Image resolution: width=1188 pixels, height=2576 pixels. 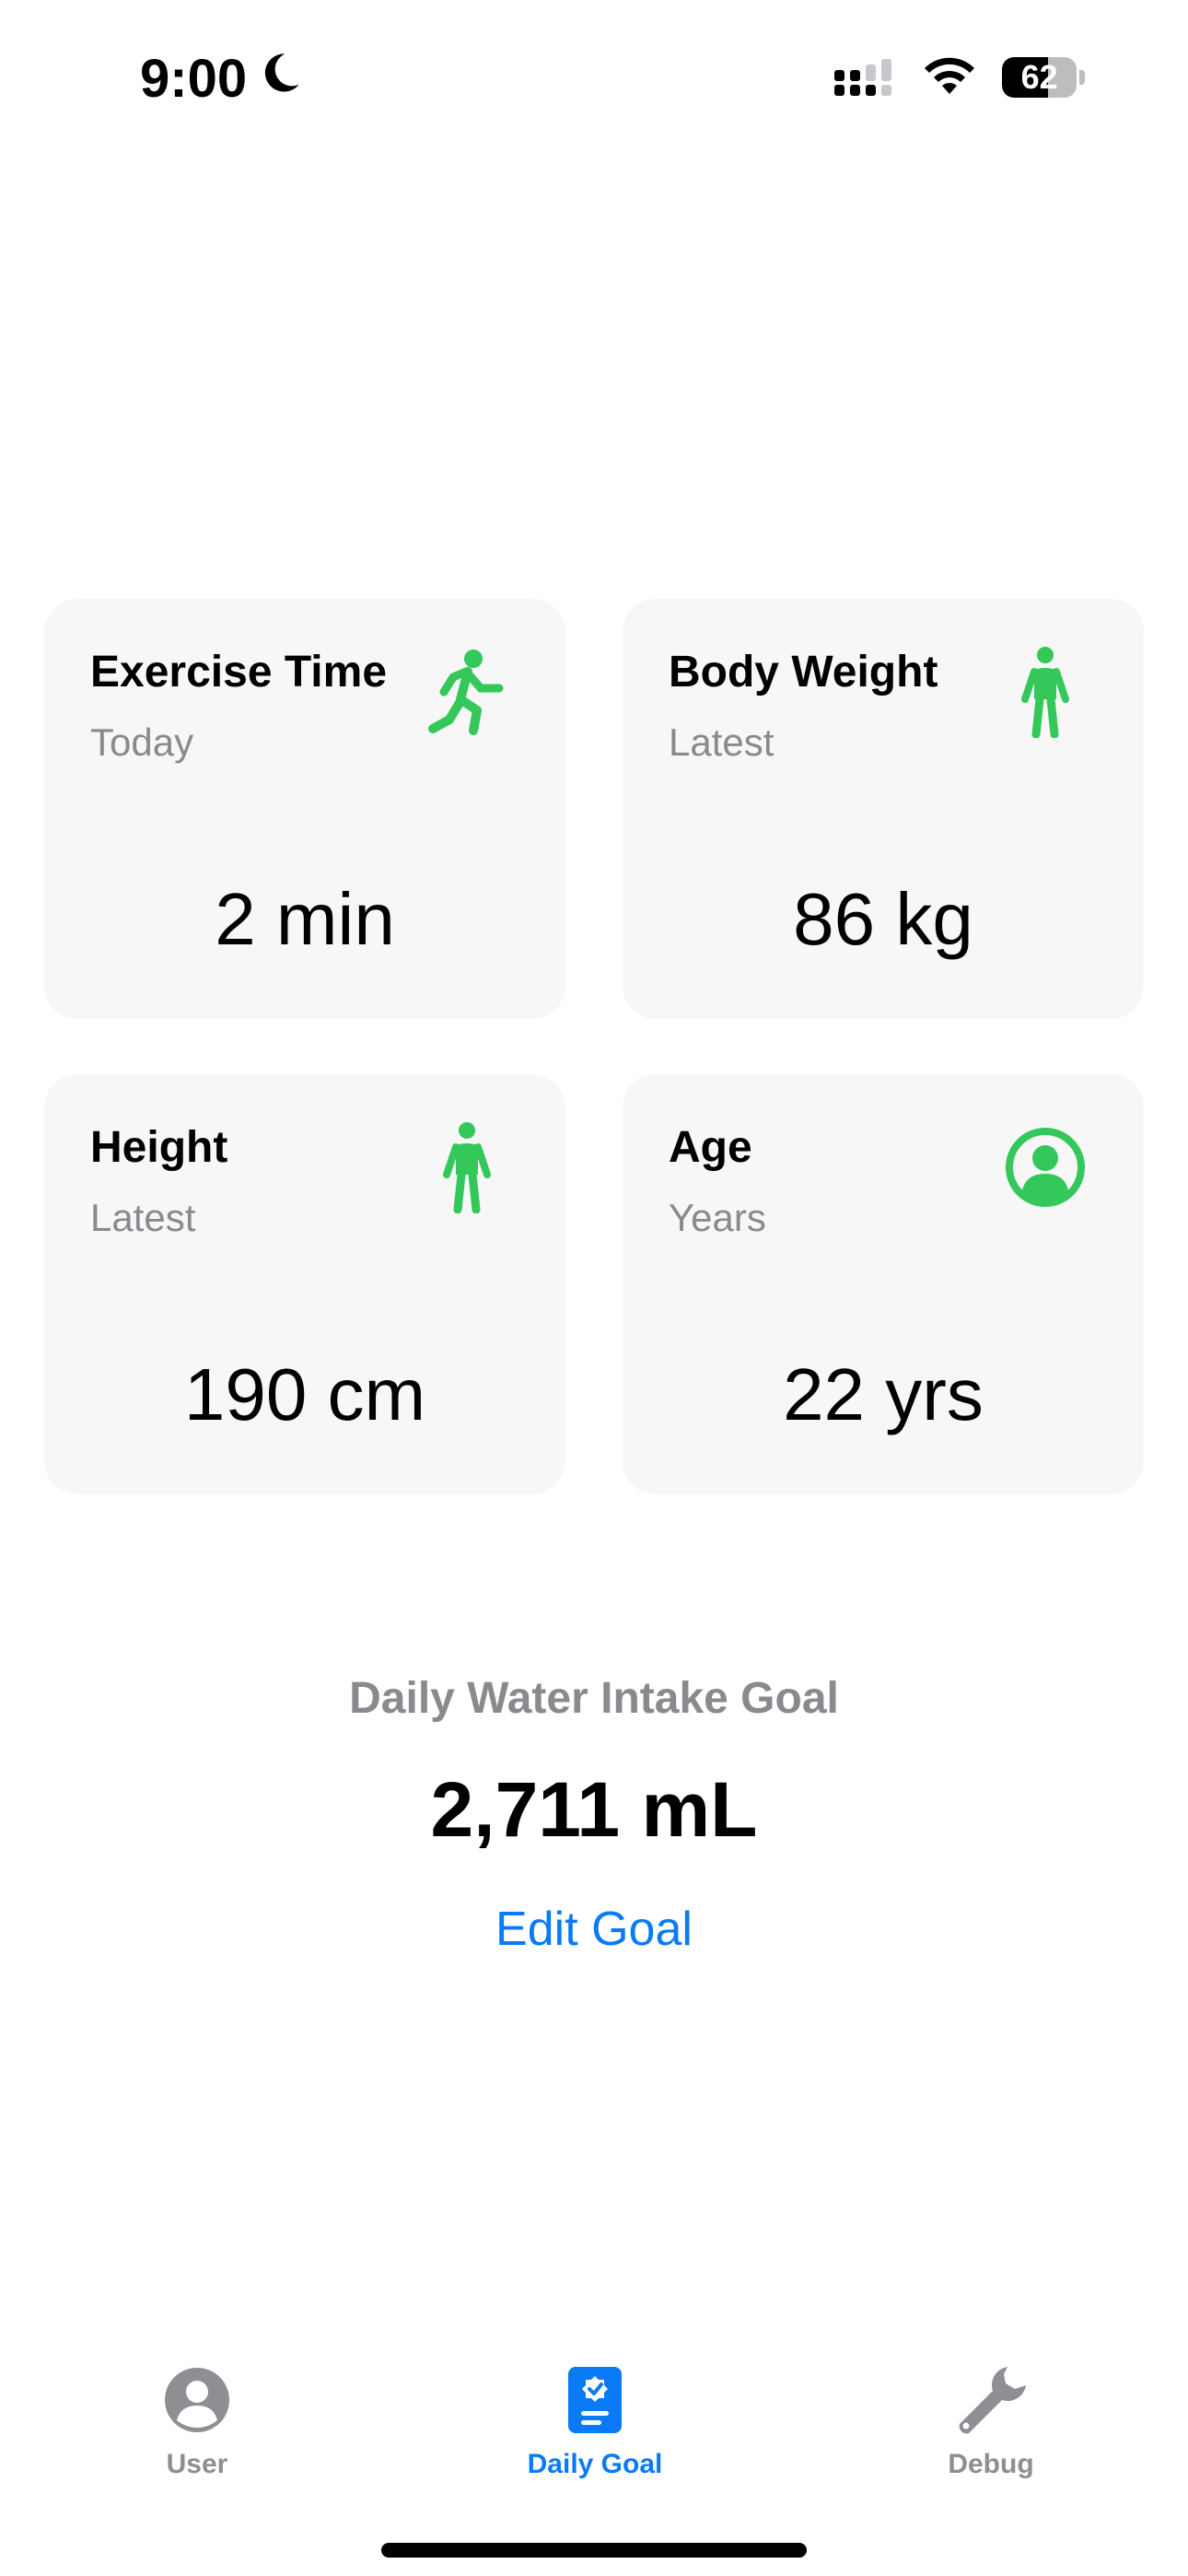 What do you see at coordinates (990, 2400) in the screenshot?
I see `wrench-icon` at bounding box center [990, 2400].